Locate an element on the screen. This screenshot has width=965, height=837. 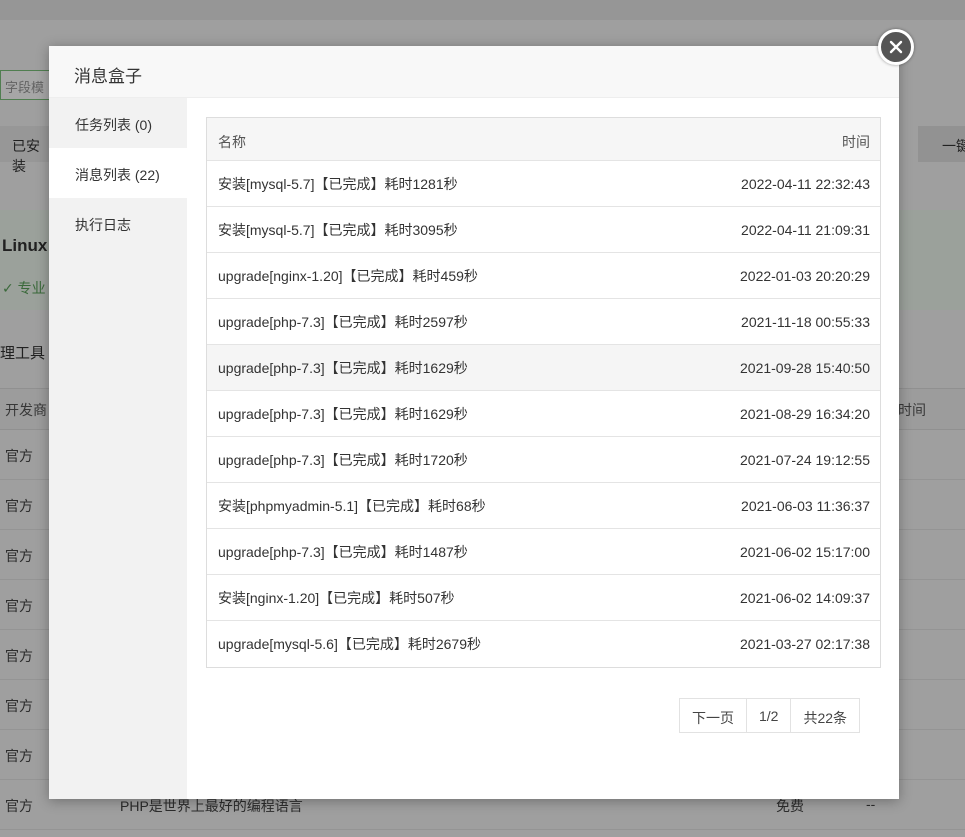
message-name: 安装[nginx-1.20]【已完成】耗时507秒 is located at coordinates (336, 598).